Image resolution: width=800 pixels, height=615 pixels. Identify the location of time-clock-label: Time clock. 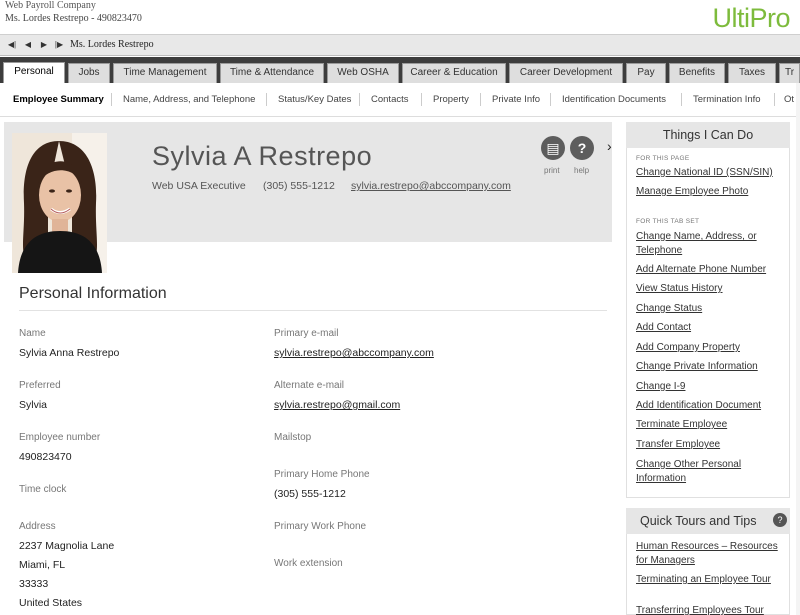
(43, 489).